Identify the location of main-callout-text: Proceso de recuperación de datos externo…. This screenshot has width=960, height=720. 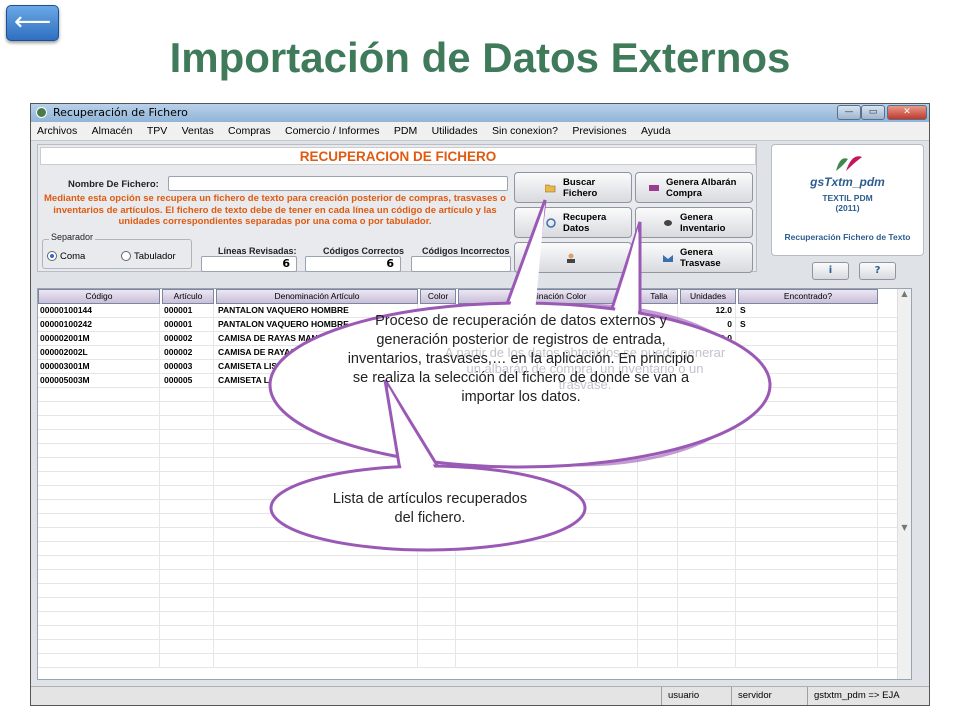
(521, 359).